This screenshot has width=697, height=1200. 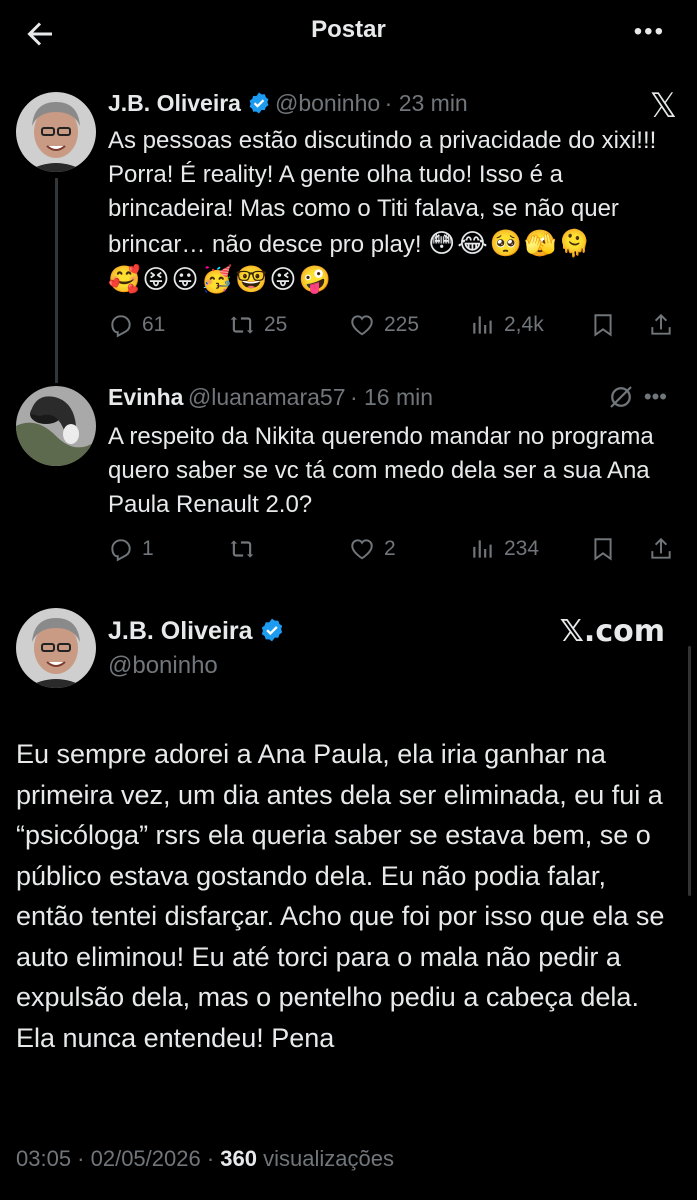 I want to click on tweet1-author-name: J.B. Oliveira, so click(x=174, y=103).